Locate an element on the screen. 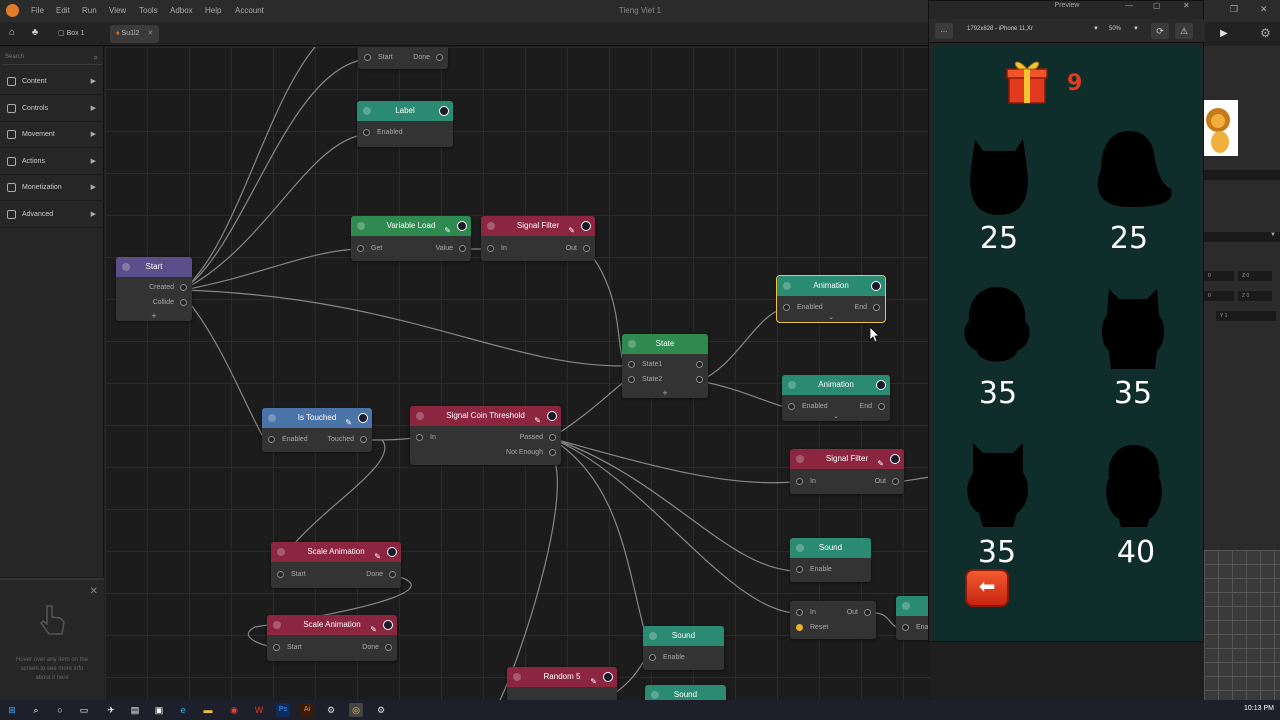 The image size is (1280, 720). illustrator-icon: Ai is located at coordinates (307, 710).